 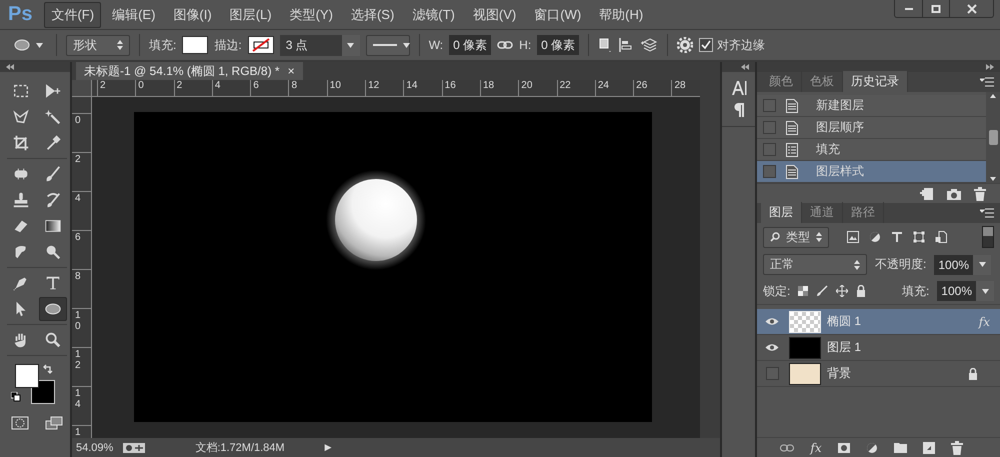 I want to click on menu-item: 选择(S), so click(x=373, y=15).